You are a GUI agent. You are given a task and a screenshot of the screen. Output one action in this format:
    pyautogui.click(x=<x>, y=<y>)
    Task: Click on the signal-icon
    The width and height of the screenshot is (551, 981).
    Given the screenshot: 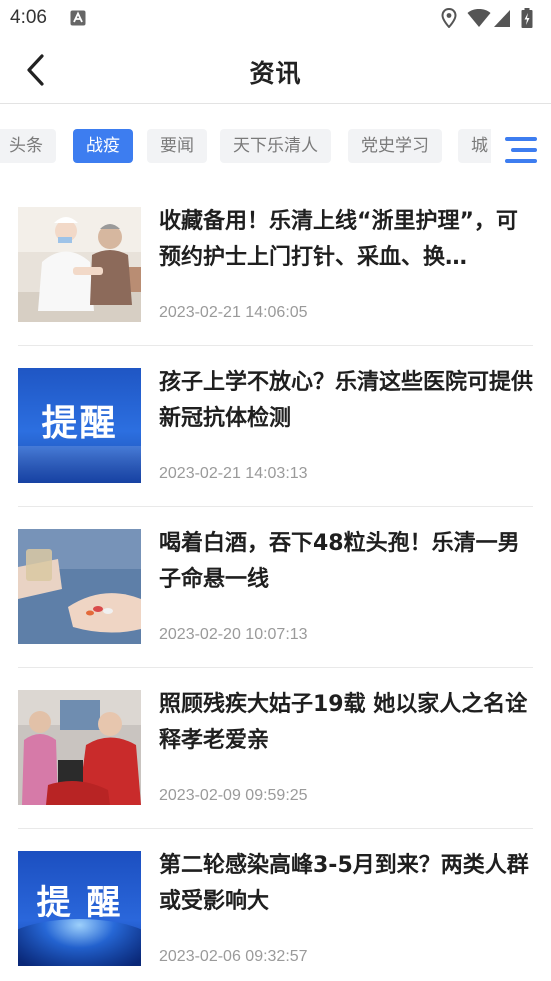 What is the action you would take?
    pyautogui.click(x=502, y=18)
    